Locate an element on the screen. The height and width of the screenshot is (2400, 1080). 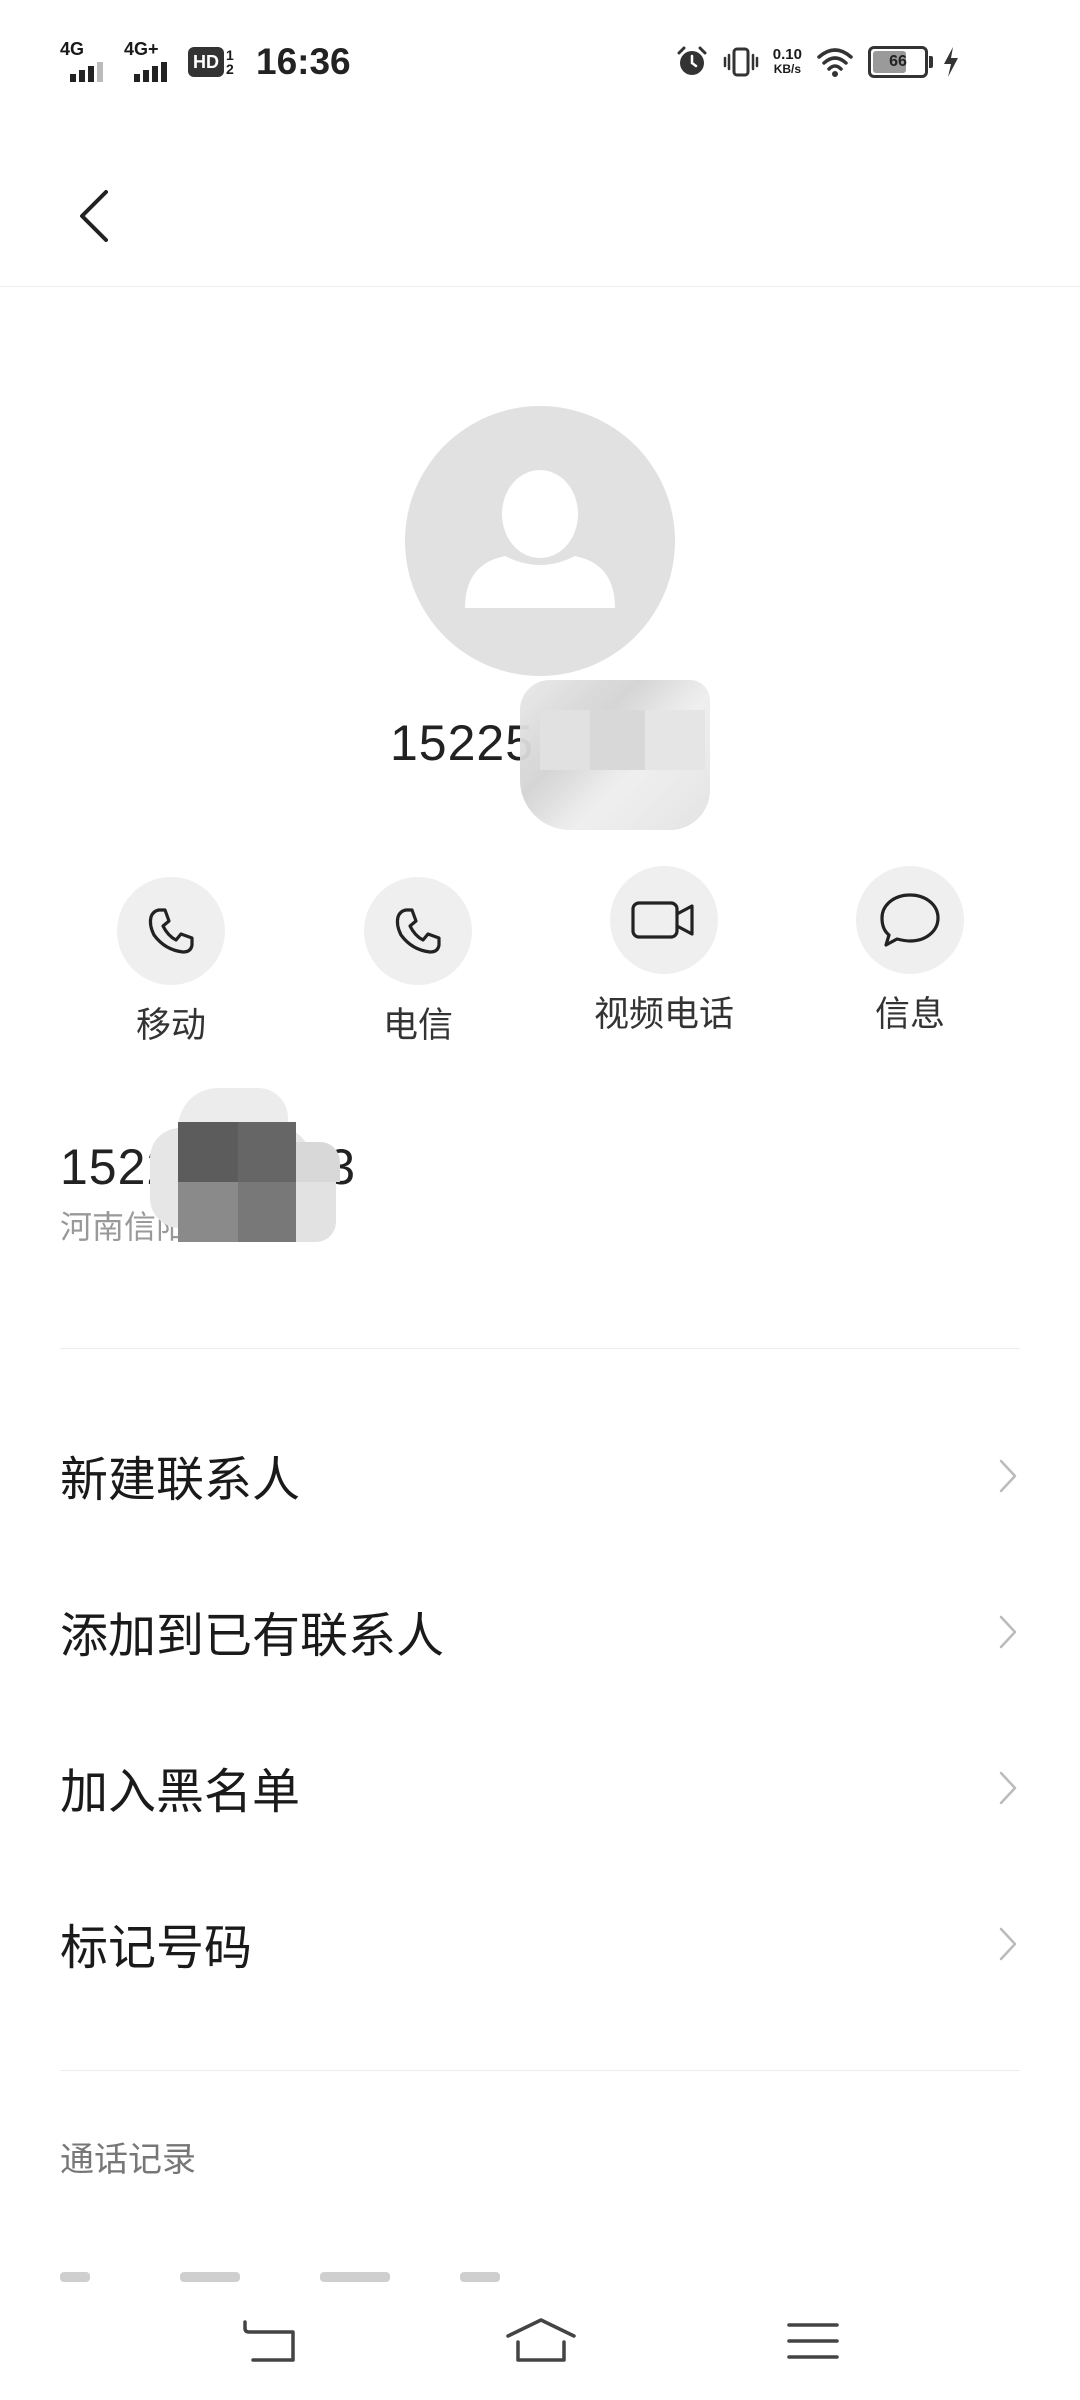
person-icon is located at coordinates (540, 539).